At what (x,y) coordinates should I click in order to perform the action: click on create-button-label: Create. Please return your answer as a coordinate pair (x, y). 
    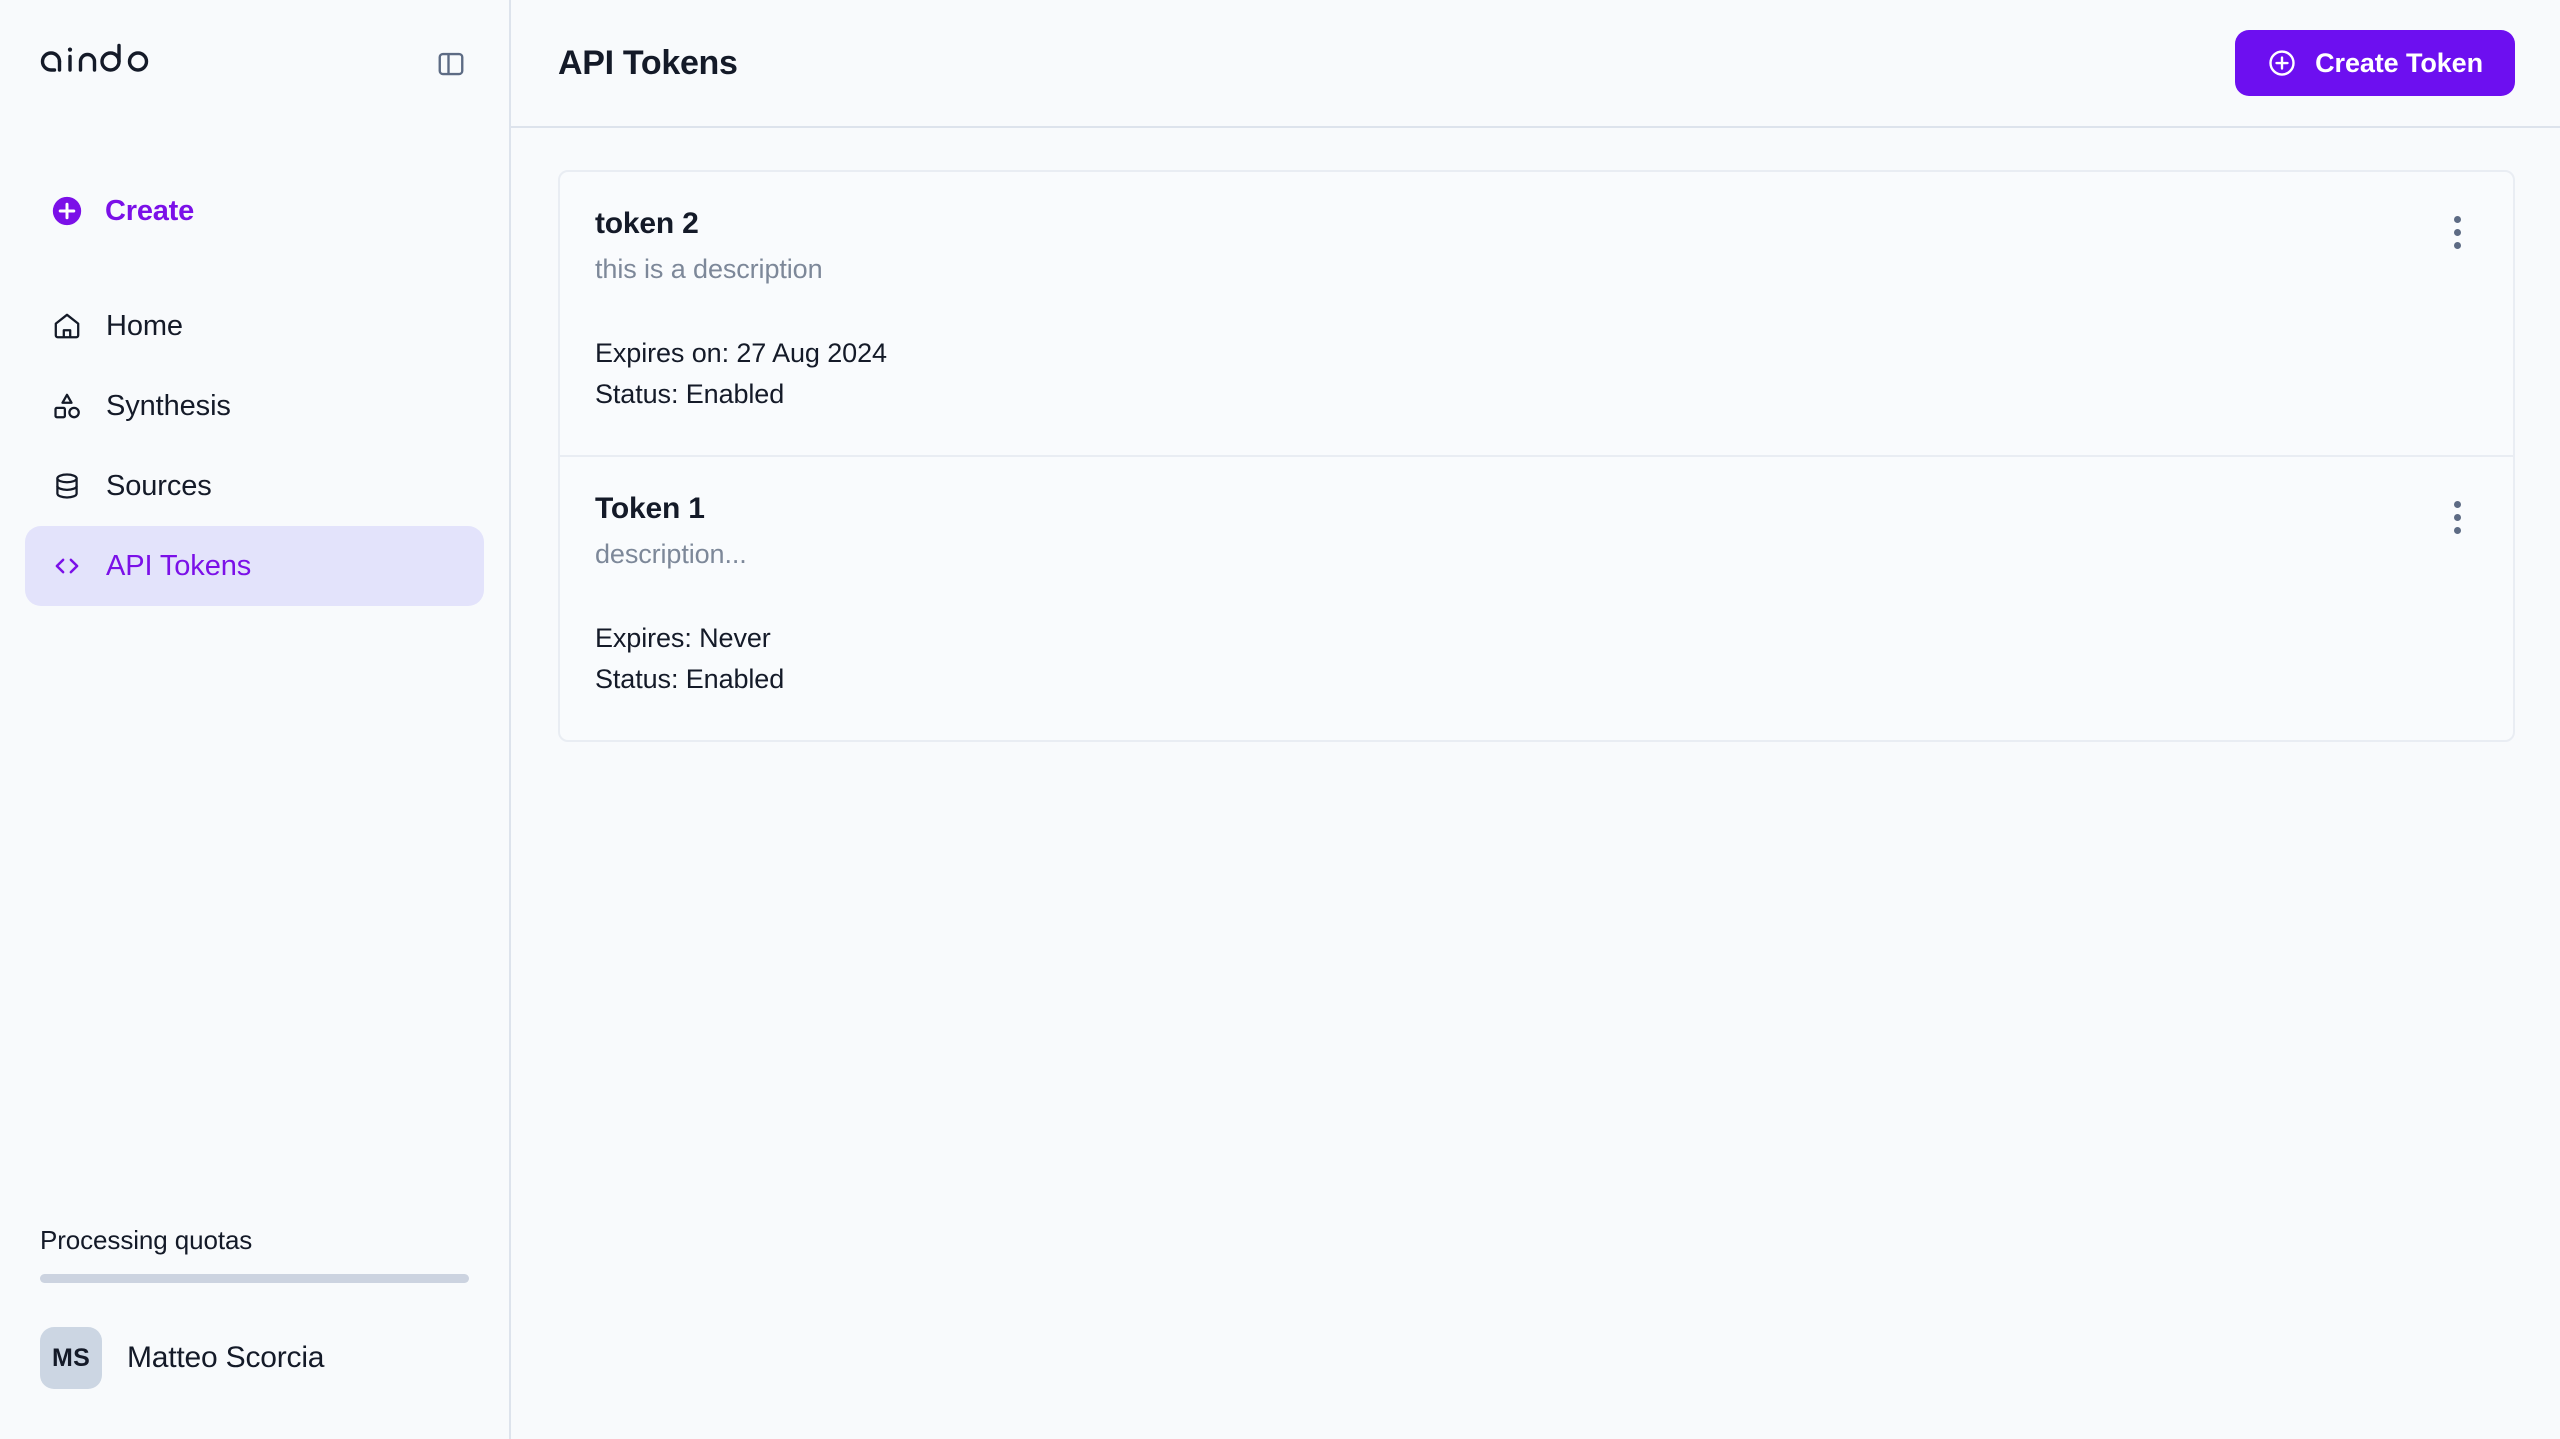
    Looking at the image, I should click on (150, 210).